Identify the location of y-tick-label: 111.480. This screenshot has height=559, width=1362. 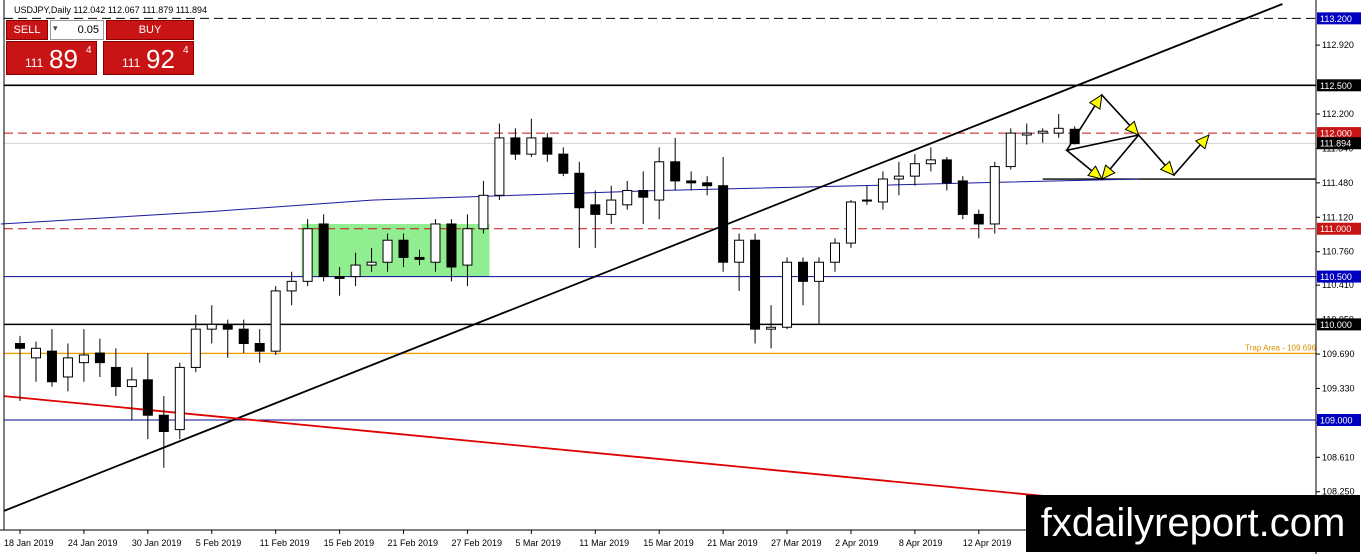
(1337, 183).